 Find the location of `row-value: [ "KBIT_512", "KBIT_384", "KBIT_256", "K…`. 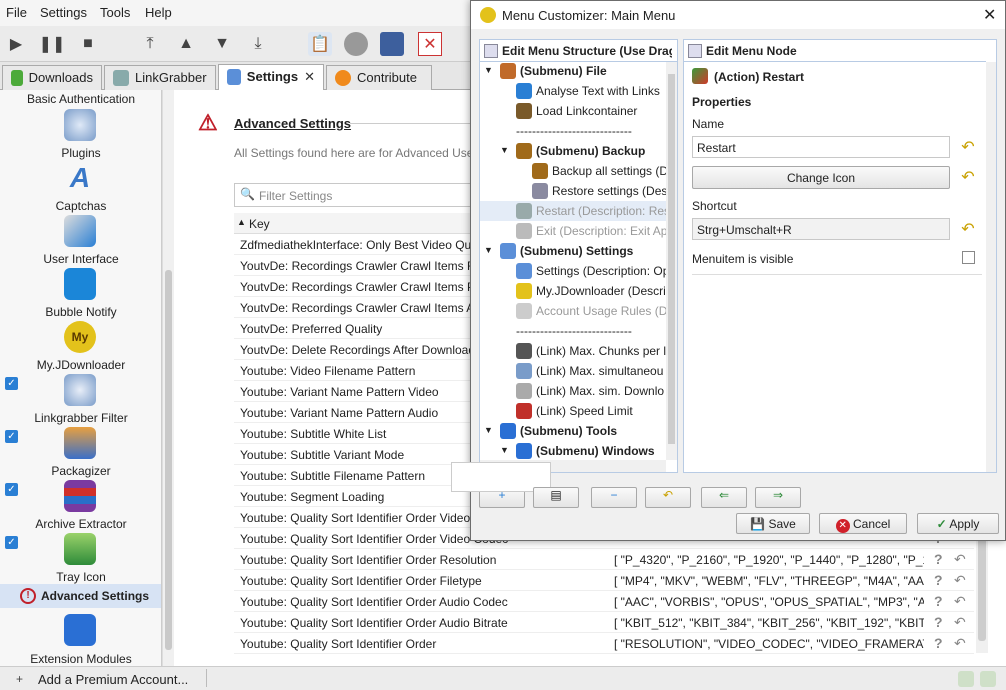

row-value: [ "KBIT_512", "KBIT_384", "KBIT_256", "K… is located at coordinates (769, 623).